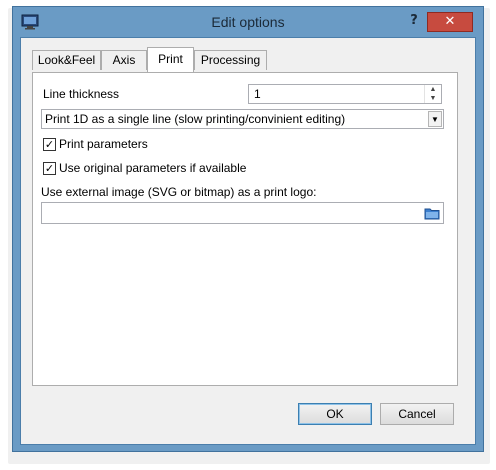 The height and width of the screenshot is (470, 496). What do you see at coordinates (230, 60) in the screenshot?
I see `tab-processing: Processing` at bounding box center [230, 60].